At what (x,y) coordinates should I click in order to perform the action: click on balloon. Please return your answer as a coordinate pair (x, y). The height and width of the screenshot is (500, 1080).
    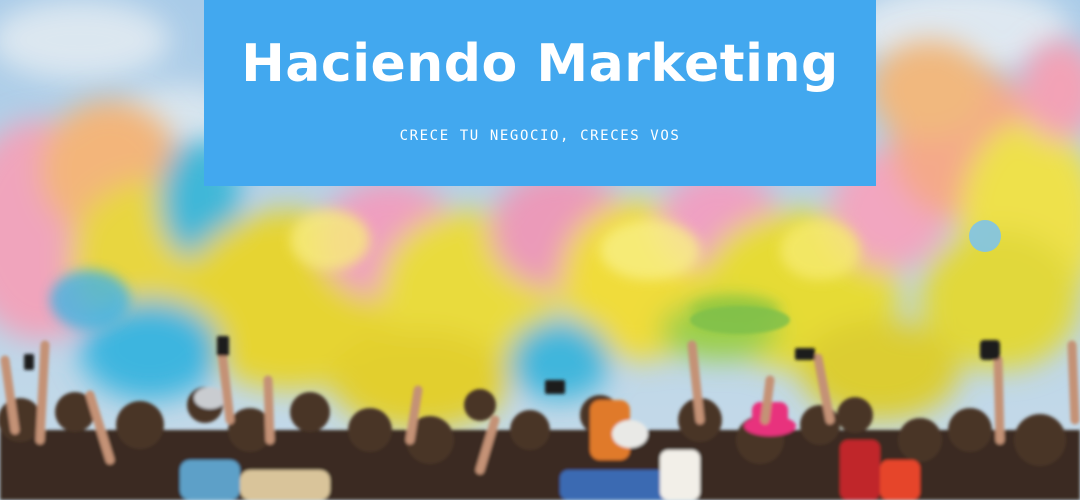
    Looking at the image, I should click on (985, 236).